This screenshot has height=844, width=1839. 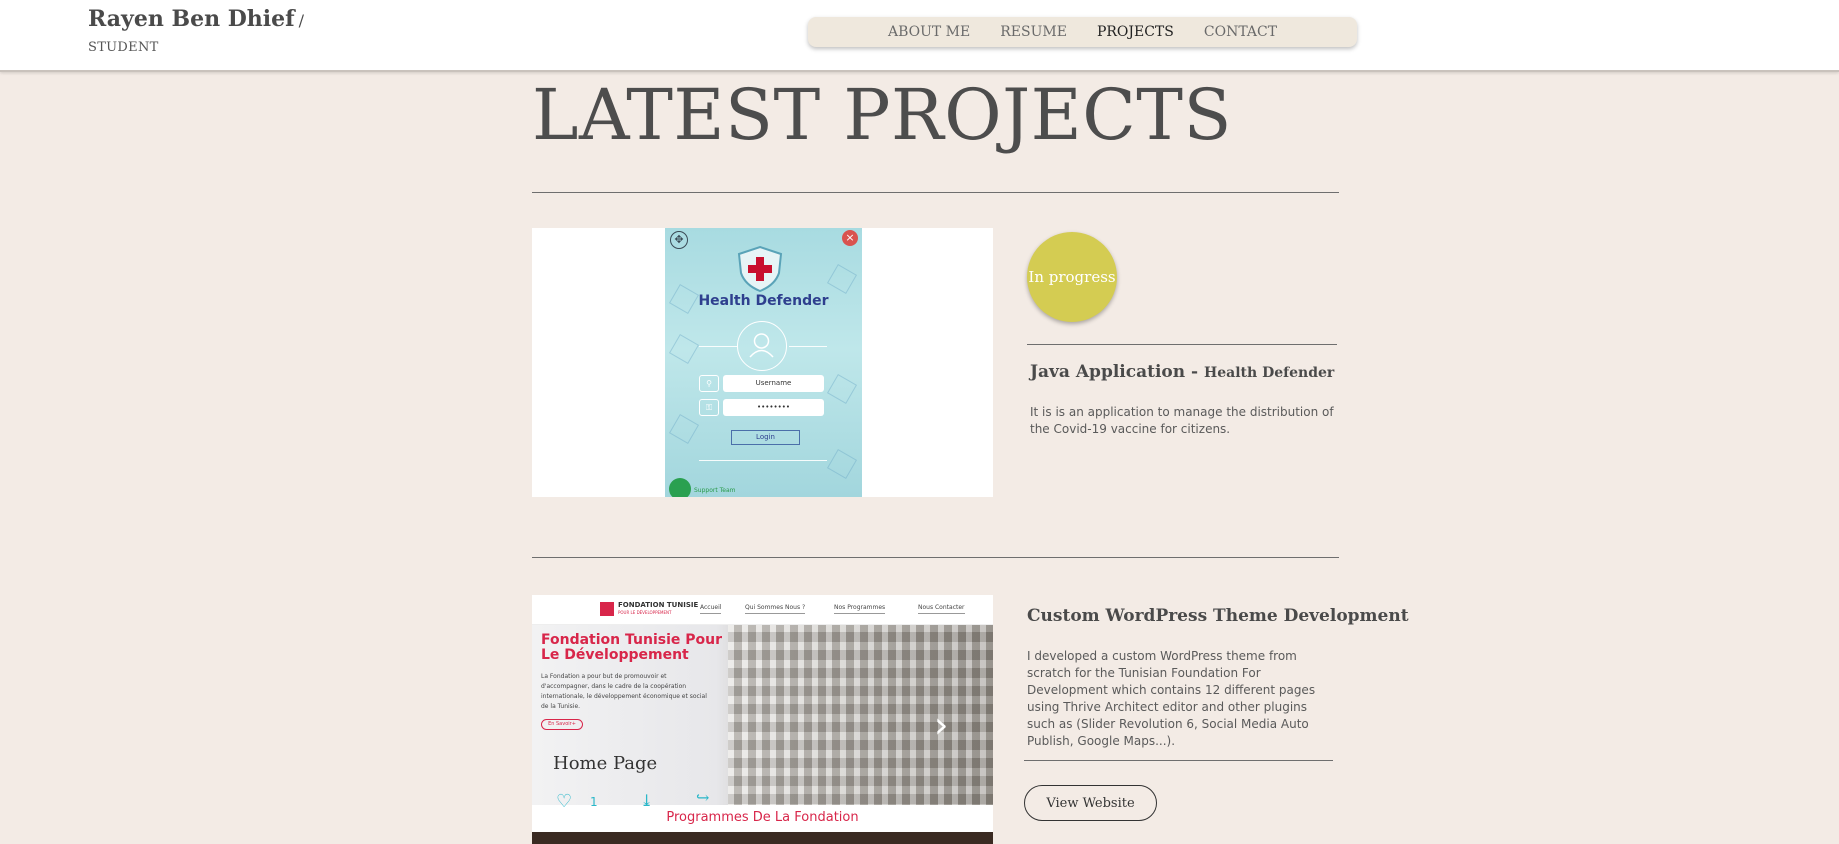 I want to click on share-icon: ↪, so click(x=702, y=797).